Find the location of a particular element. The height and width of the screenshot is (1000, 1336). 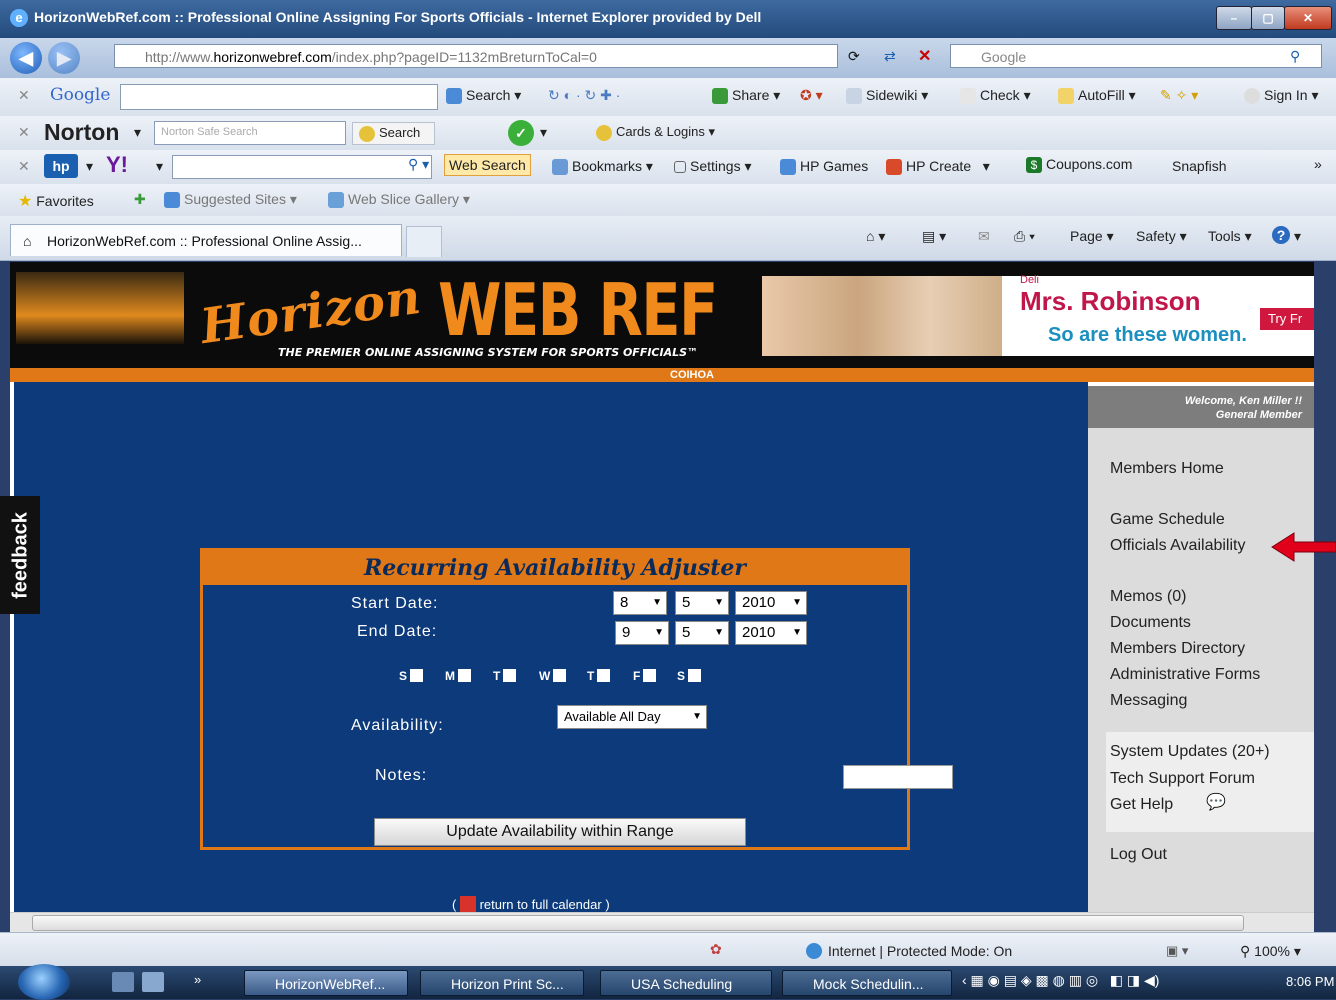

sidebar-link-messaging: Messaging is located at coordinates (1148, 701).